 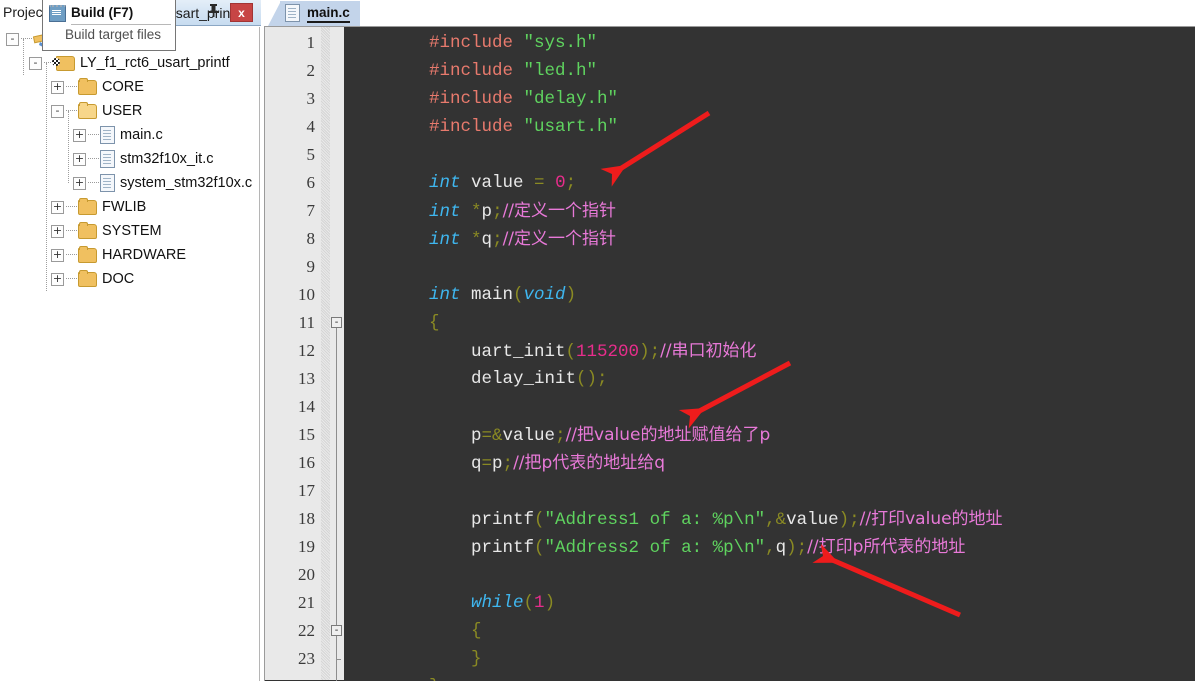 What do you see at coordinates (931, 519) in the screenshot?
I see `token-cmt: //打印value的地址` at bounding box center [931, 519].